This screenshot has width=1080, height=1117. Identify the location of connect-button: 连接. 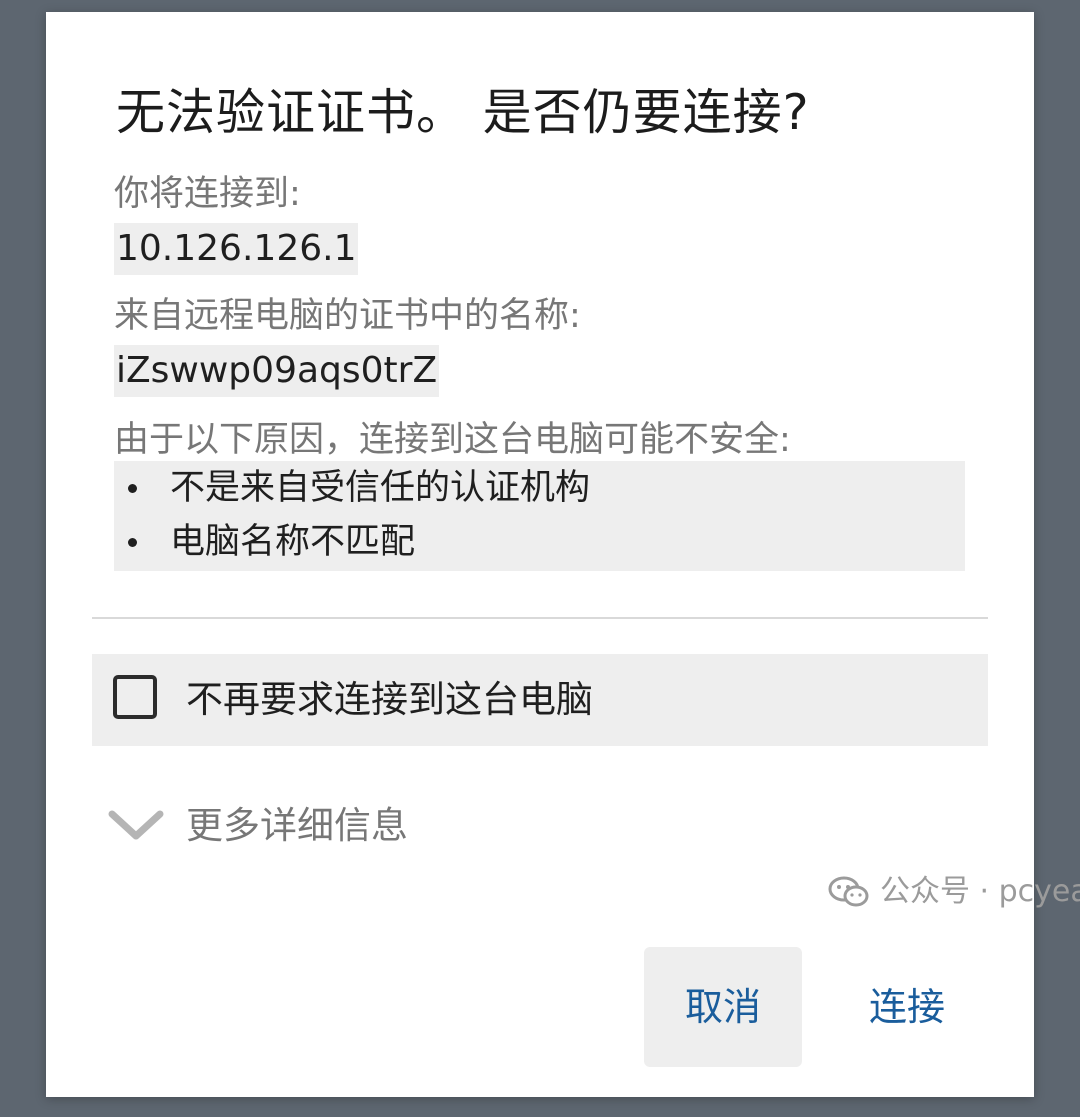
(907, 1007).